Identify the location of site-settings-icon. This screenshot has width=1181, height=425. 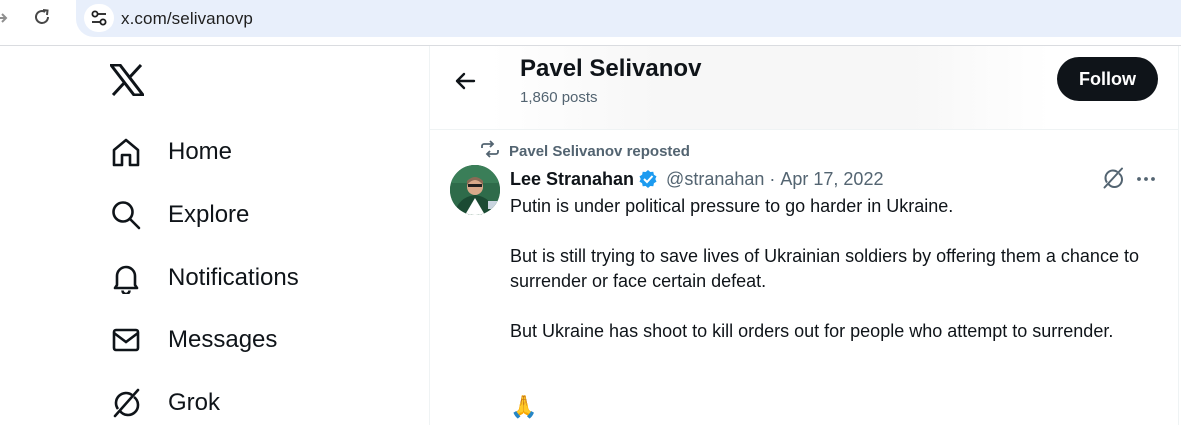
(99, 18).